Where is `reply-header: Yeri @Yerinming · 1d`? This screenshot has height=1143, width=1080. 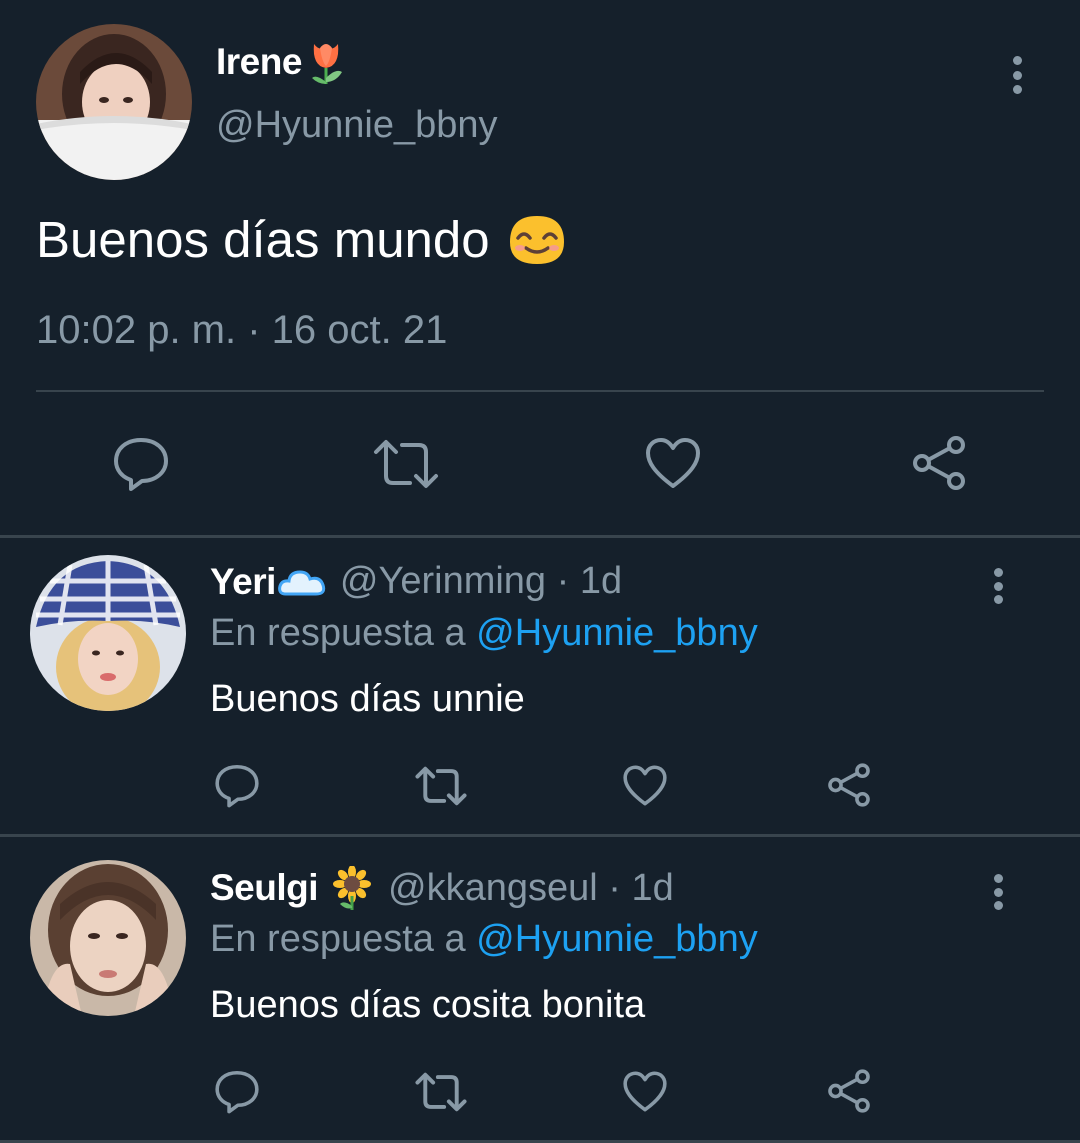 reply-header: Yeri @Yerinming · 1d is located at coordinates (416, 581).